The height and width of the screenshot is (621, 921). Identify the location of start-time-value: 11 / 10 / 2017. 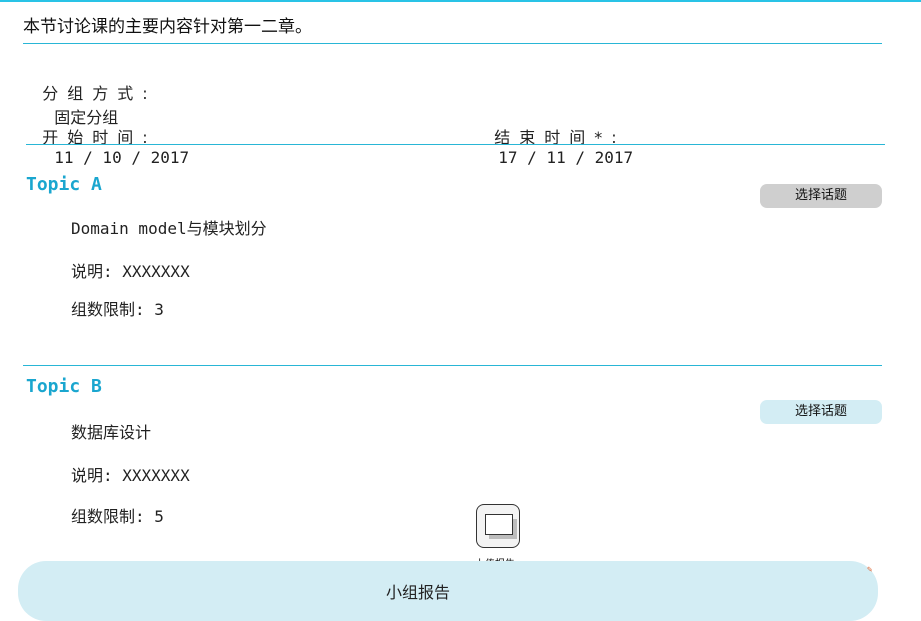
(122, 157).